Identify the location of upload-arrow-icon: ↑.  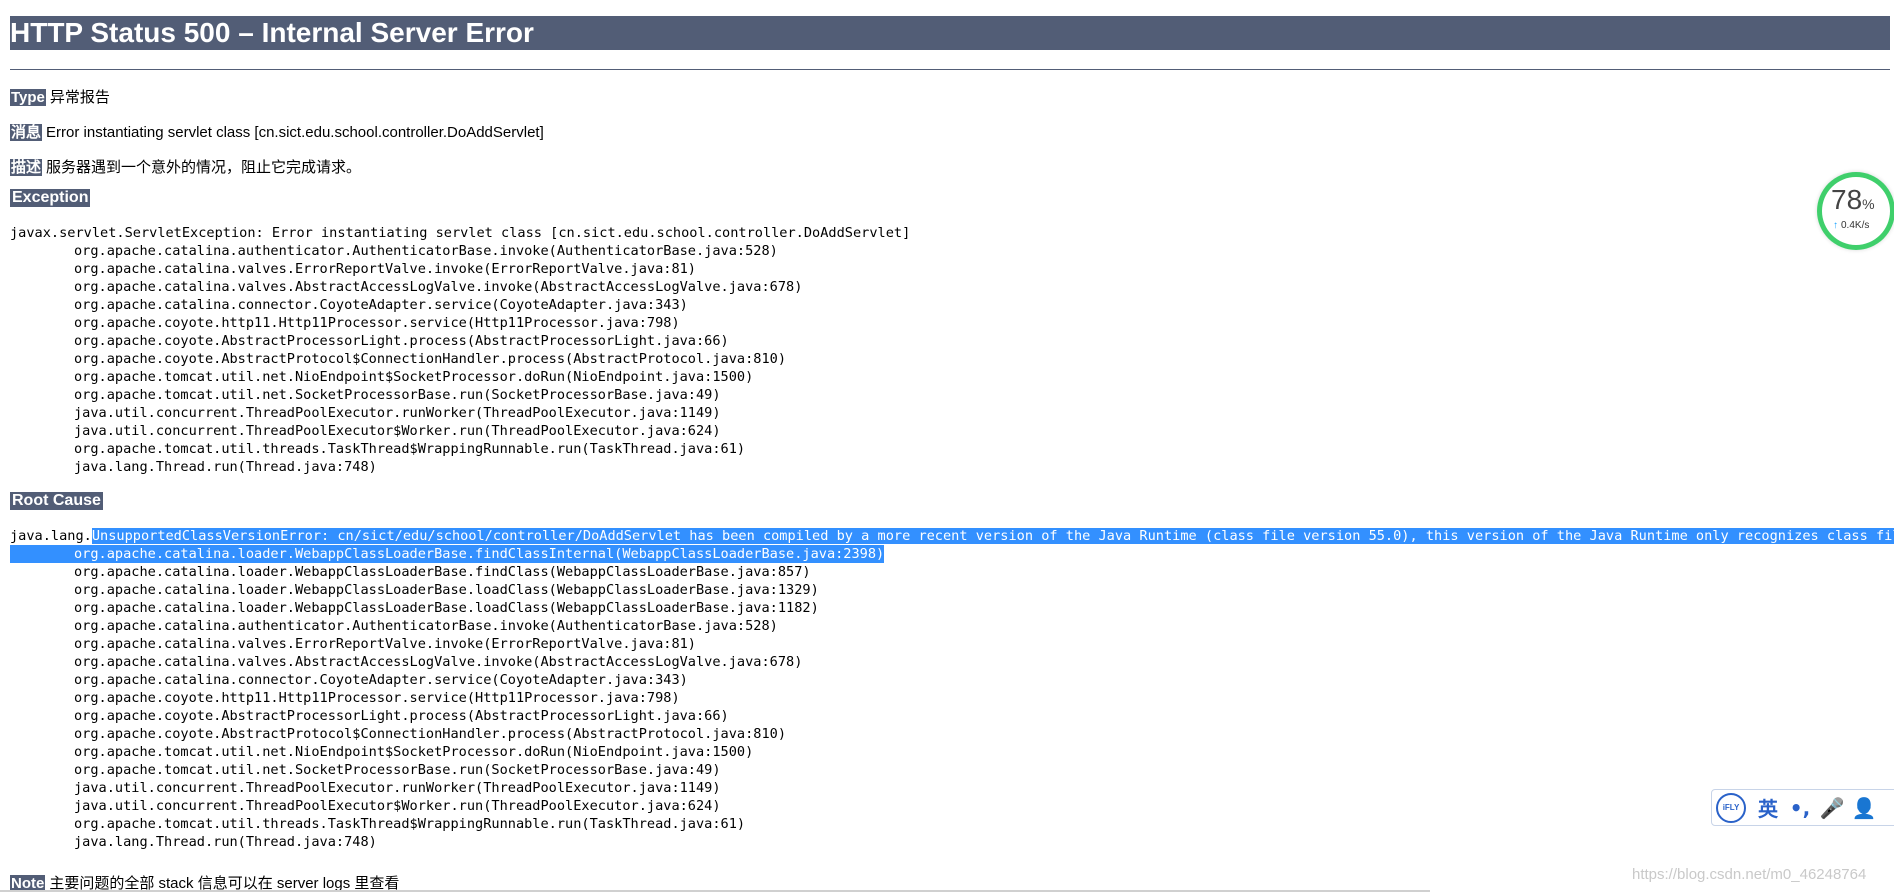
(1835, 225).